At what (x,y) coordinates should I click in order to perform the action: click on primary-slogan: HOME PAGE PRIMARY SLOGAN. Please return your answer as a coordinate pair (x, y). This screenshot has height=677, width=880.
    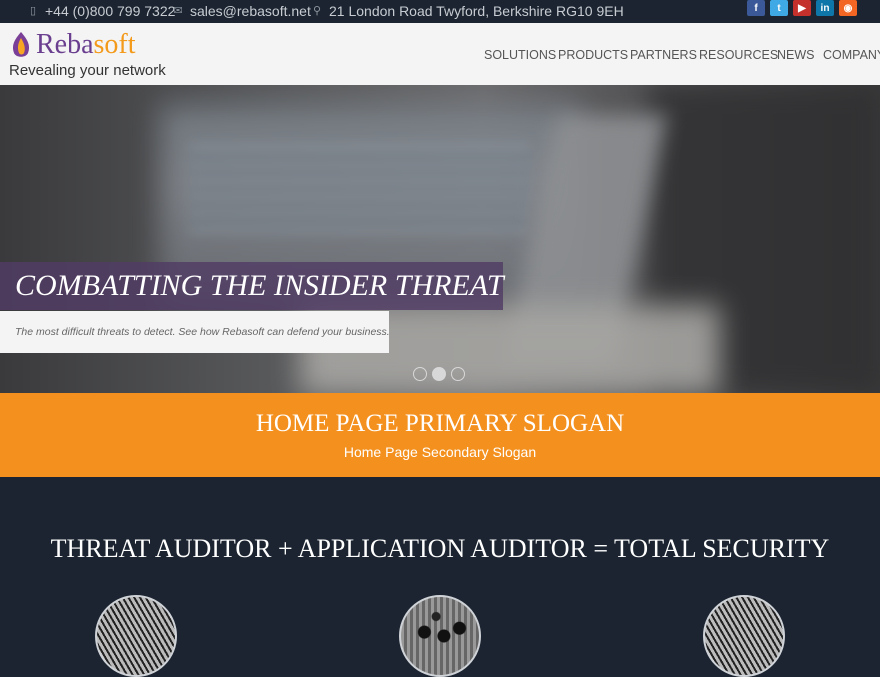
    Looking at the image, I should click on (440, 423).